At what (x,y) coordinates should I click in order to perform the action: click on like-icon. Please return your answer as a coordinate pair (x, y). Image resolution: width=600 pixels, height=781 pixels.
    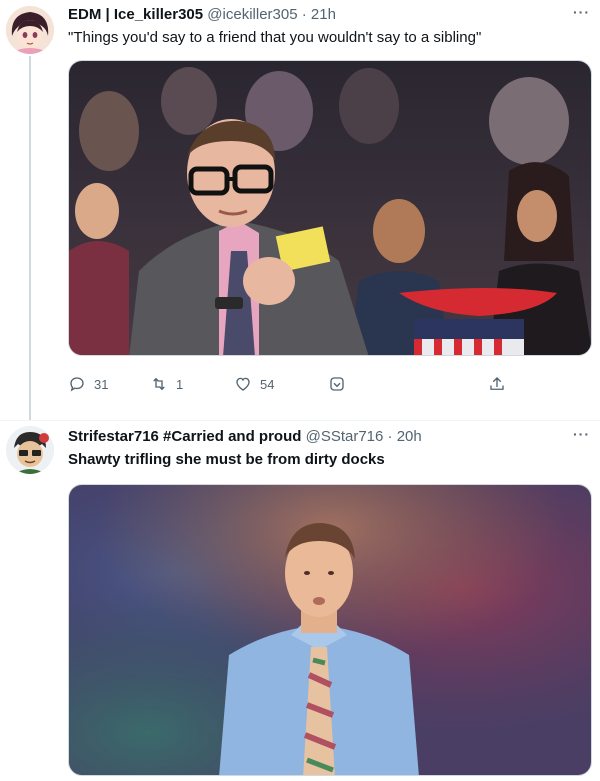
    Looking at the image, I should click on (243, 384).